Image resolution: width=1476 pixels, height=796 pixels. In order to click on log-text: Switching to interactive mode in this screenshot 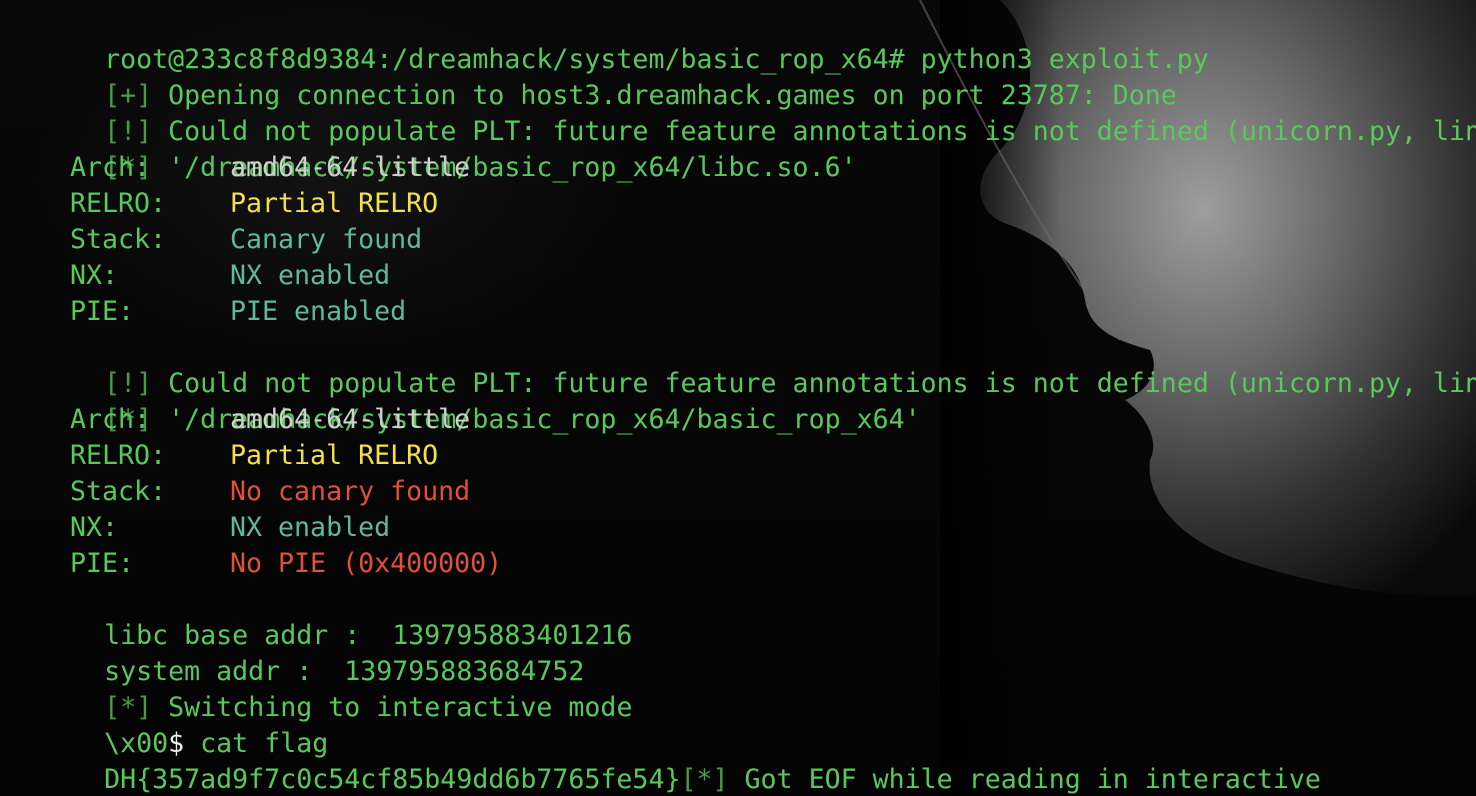, I will do `click(392, 707)`.